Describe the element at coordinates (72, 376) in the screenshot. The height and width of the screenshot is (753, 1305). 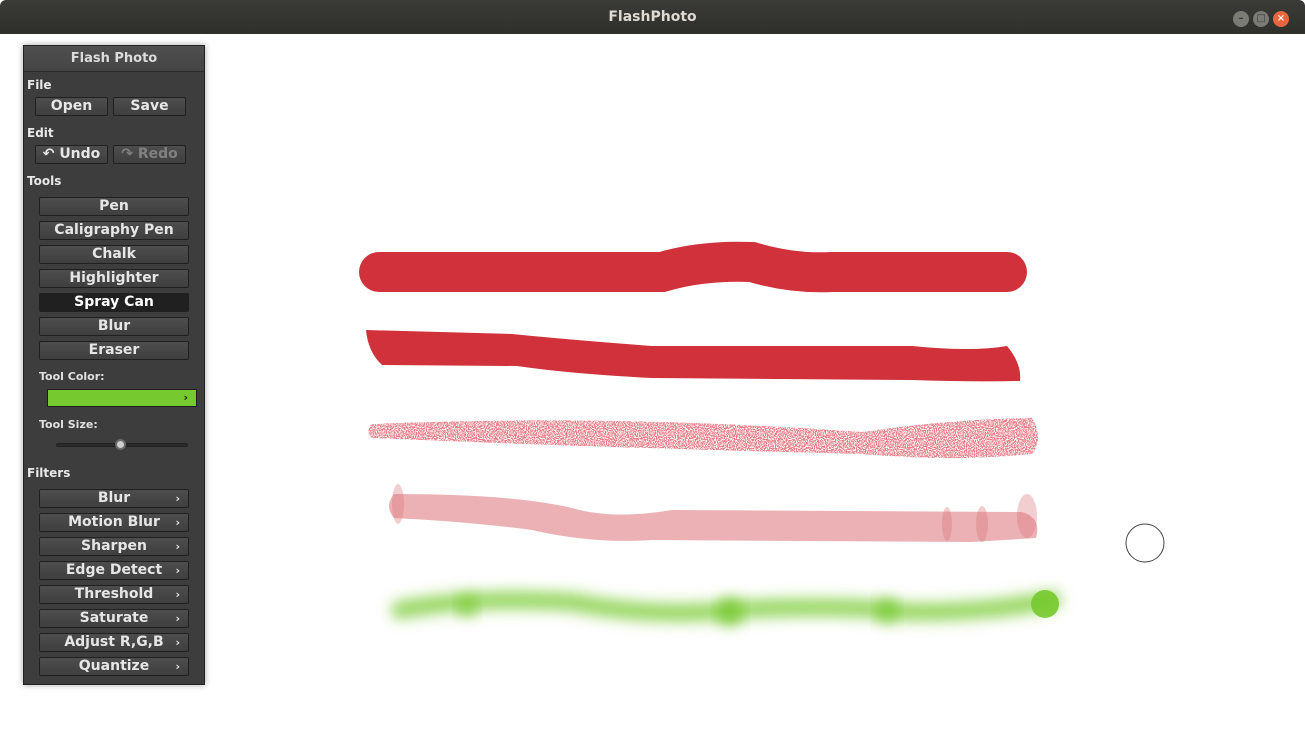
I see `tool-color-label: Tool Color:` at that location.